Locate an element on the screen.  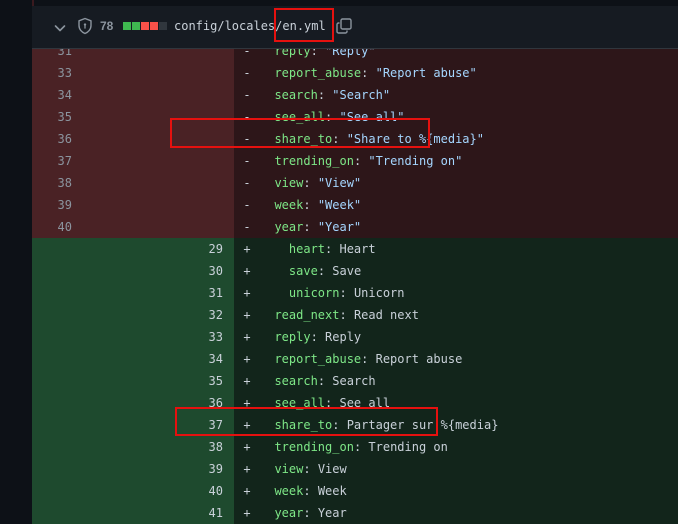
new-line-number: 39 is located at coordinates (183, 469).